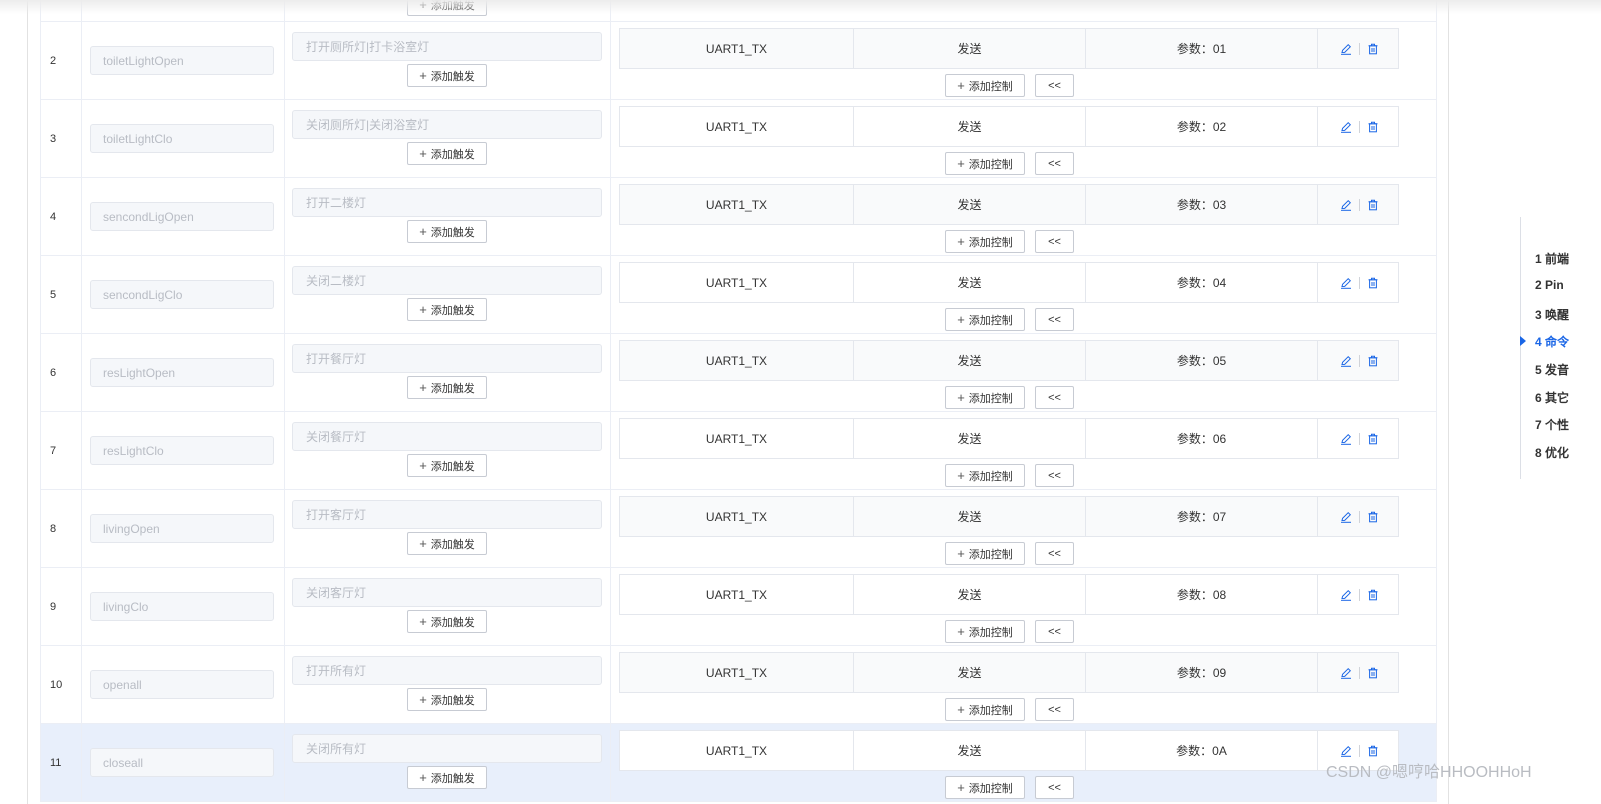  What do you see at coordinates (447, 436) in the screenshot?
I see `trigger-phrase-field: 关闭餐厅灯` at bounding box center [447, 436].